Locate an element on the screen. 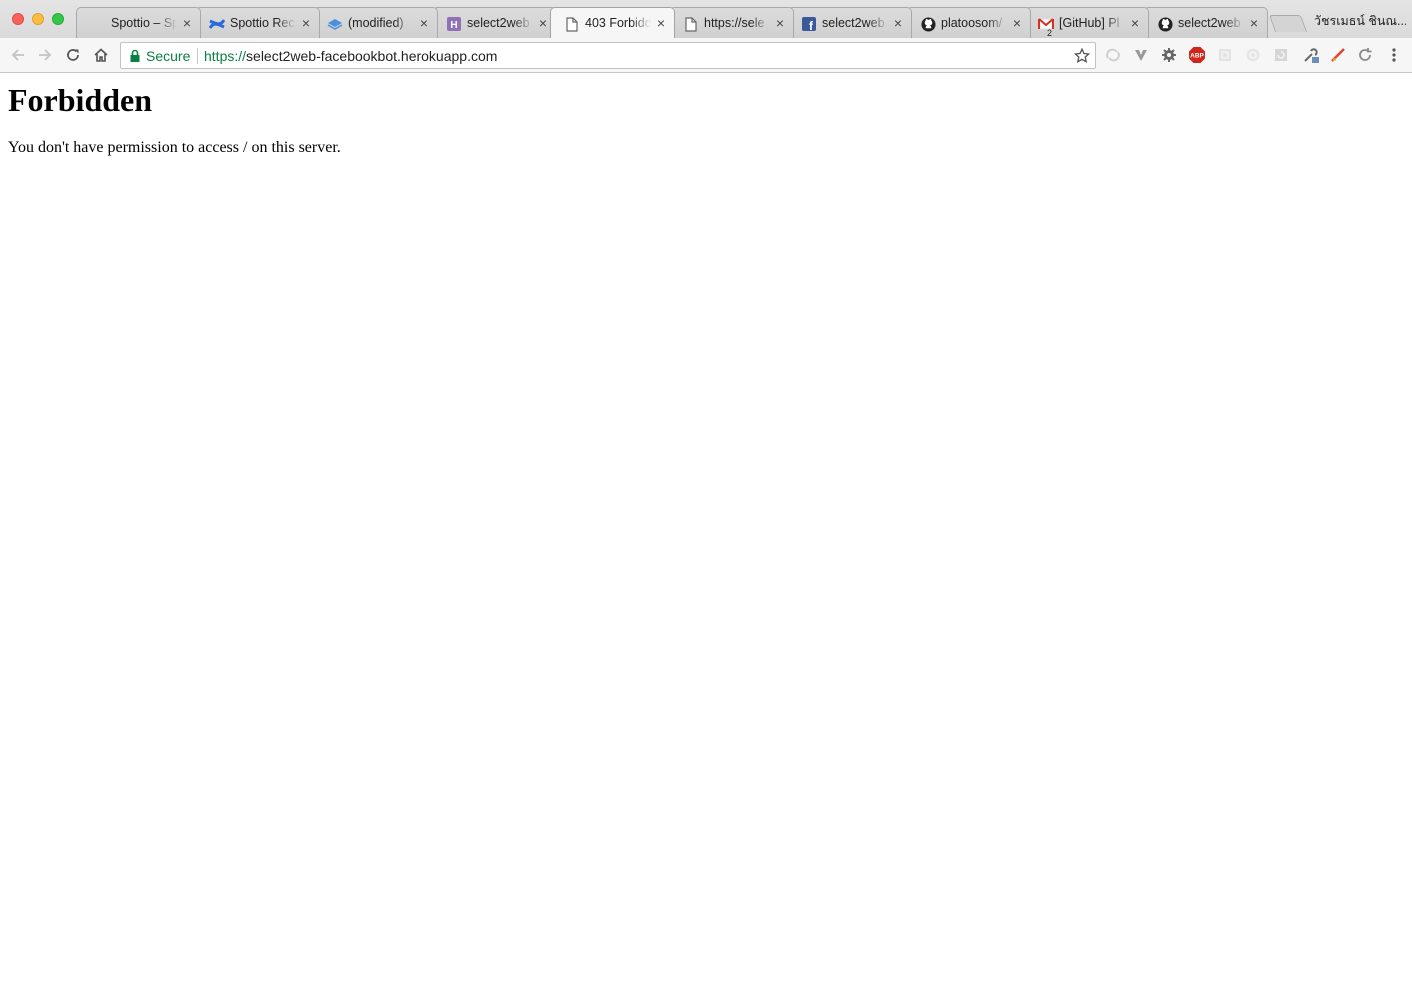 This screenshot has height=982, width=1412. url-scheme: https:// is located at coordinates (225, 56).